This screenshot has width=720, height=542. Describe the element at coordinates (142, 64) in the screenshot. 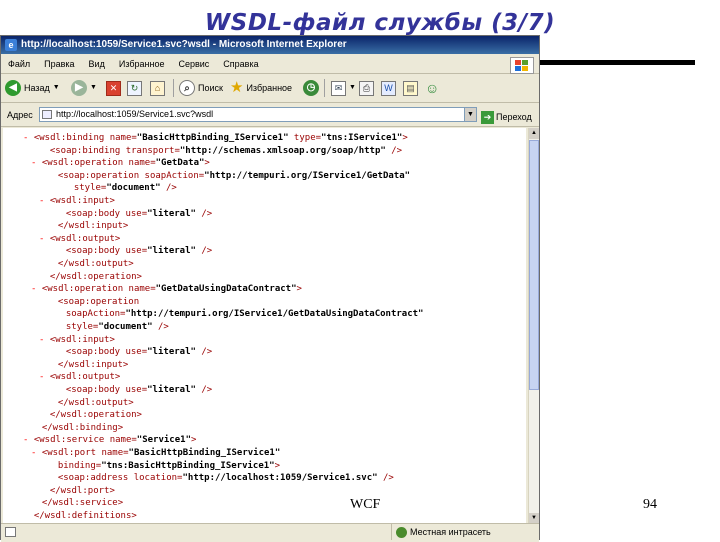

I see `menu-favorites: Избранное` at that location.